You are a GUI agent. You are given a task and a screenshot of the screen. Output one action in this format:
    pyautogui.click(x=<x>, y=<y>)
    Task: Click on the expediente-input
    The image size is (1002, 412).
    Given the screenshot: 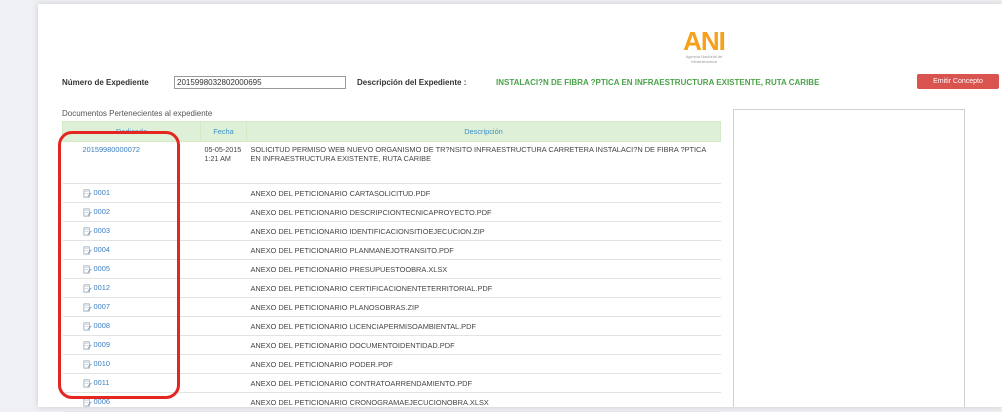 What is the action you would take?
    pyautogui.click(x=260, y=82)
    